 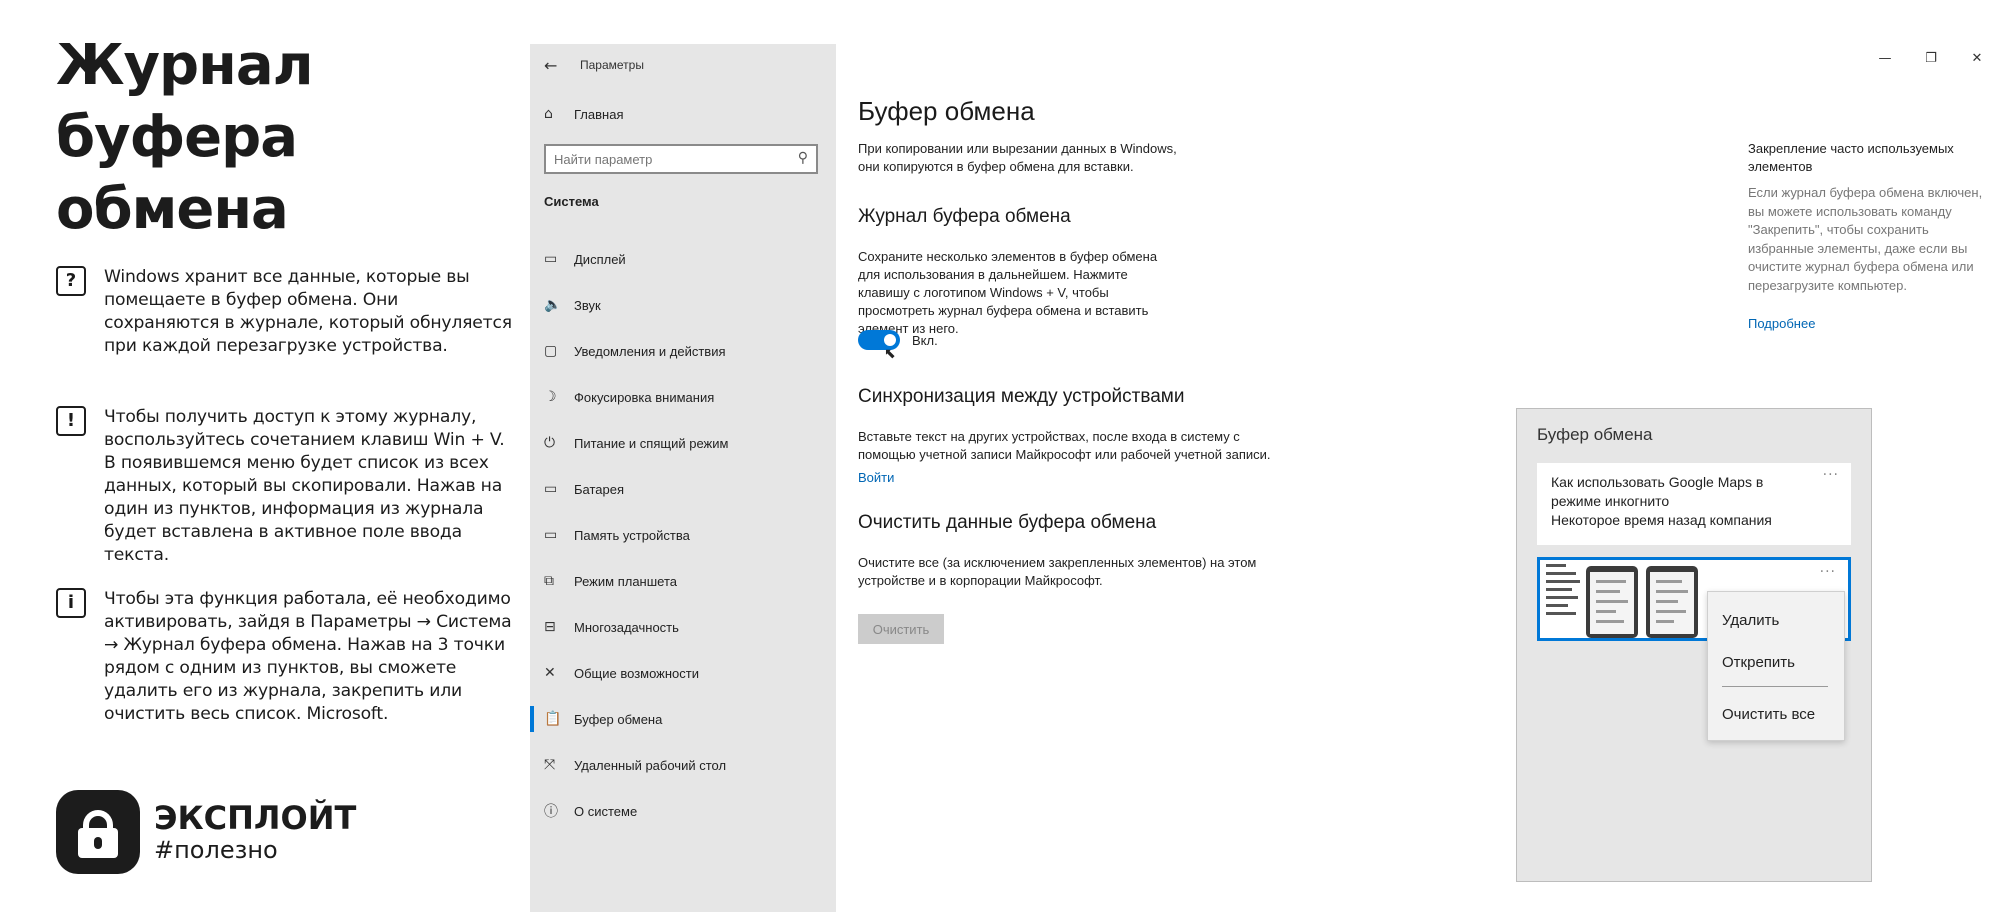 What do you see at coordinates (71, 421) in the screenshot?
I see `exclamation-icon: !` at bounding box center [71, 421].